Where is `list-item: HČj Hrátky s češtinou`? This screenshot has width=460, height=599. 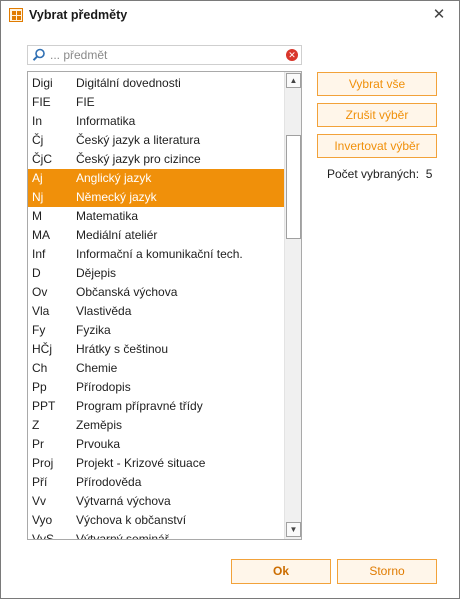
list-item: HČj Hrátky s češtinou is located at coordinates (156, 349).